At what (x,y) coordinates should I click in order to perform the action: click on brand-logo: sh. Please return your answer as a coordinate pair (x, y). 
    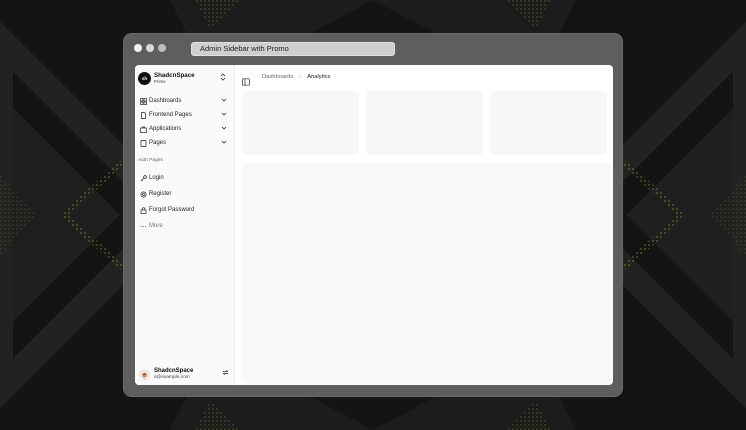
    Looking at the image, I should click on (144, 78).